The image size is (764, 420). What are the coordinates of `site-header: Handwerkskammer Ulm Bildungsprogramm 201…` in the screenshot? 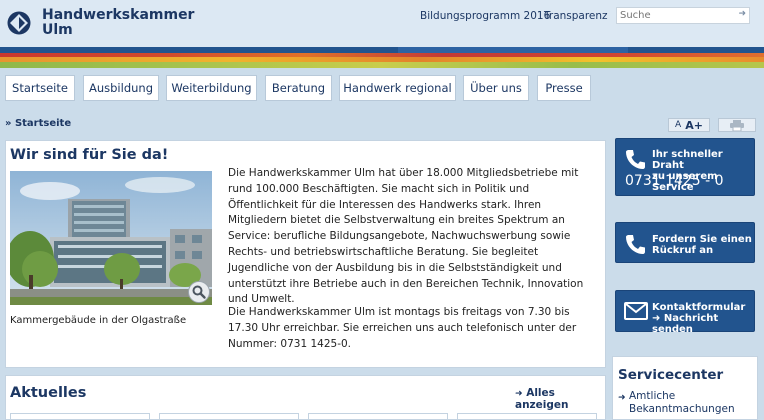 It's located at (382, 23).